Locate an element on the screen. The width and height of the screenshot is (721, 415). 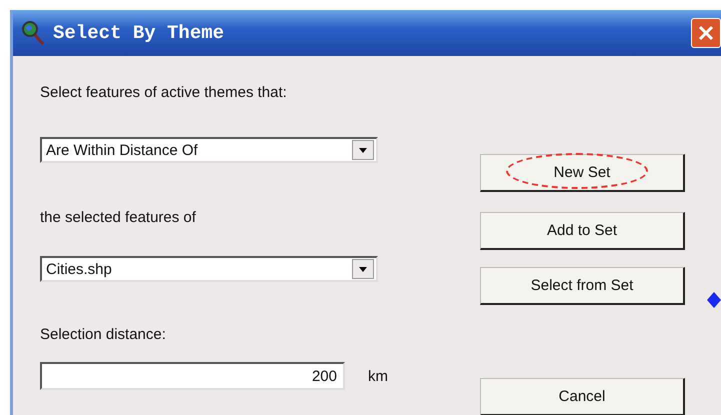
action-button: New Set is located at coordinates (582, 173).